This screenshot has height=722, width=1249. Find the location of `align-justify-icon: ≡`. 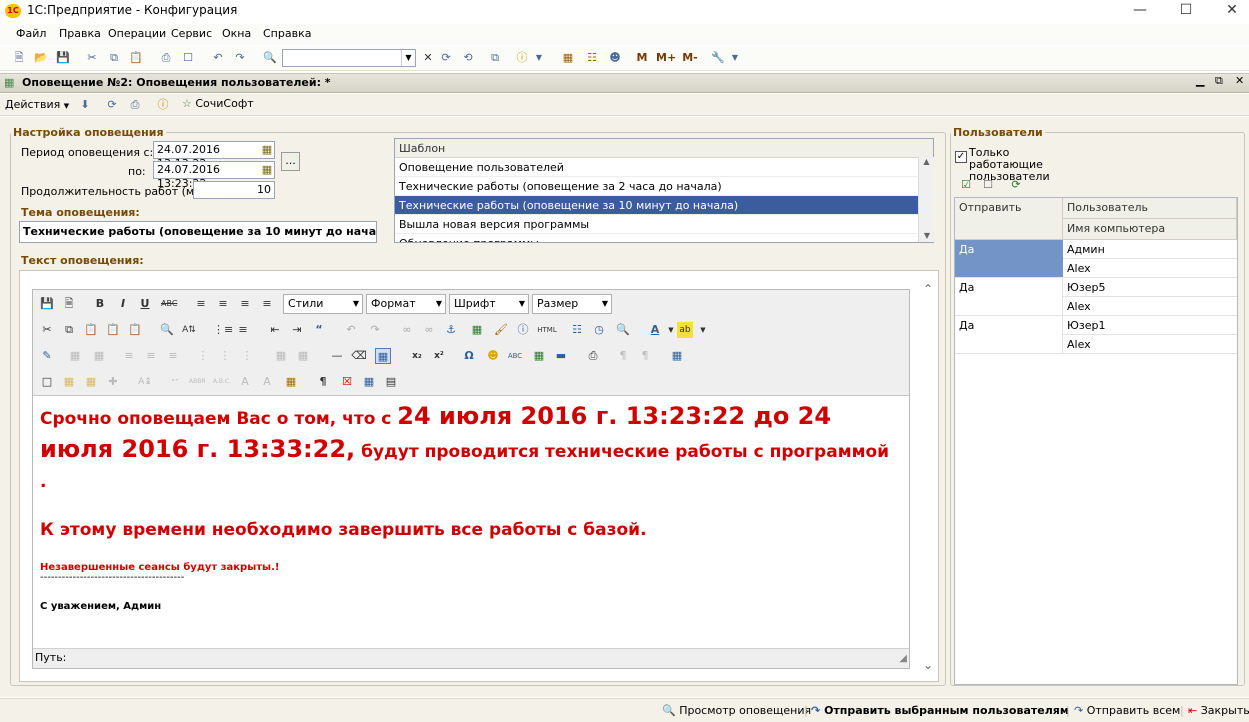

align-justify-icon: ≡ is located at coordinates (267, 304).